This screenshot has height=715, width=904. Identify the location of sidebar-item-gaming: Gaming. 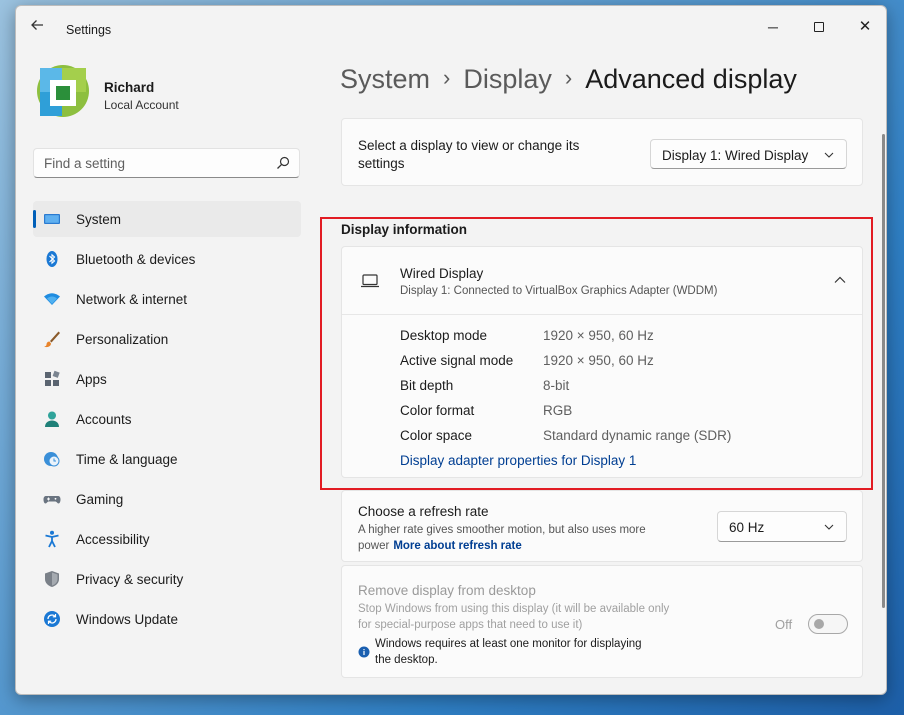
(167, 499).